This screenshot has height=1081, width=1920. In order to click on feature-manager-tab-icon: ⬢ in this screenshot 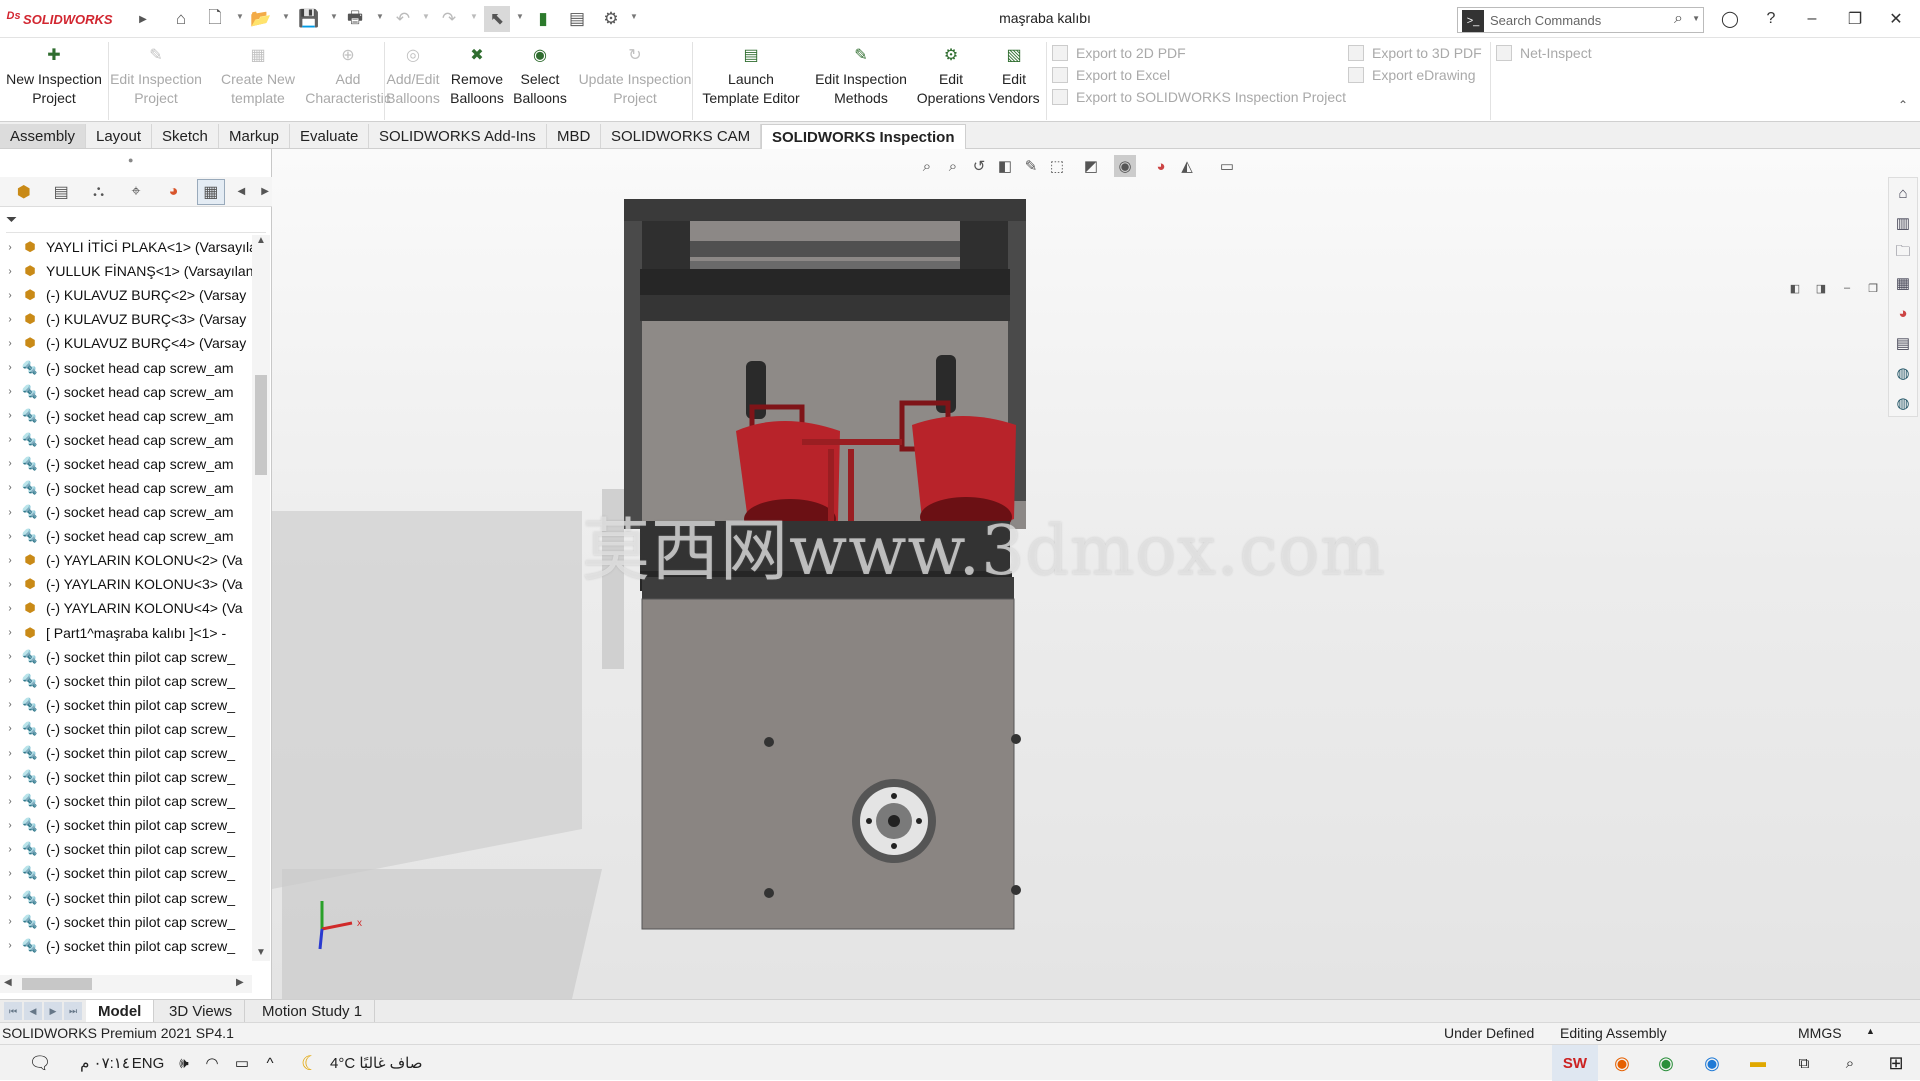, I will do `click(23, 192)`.